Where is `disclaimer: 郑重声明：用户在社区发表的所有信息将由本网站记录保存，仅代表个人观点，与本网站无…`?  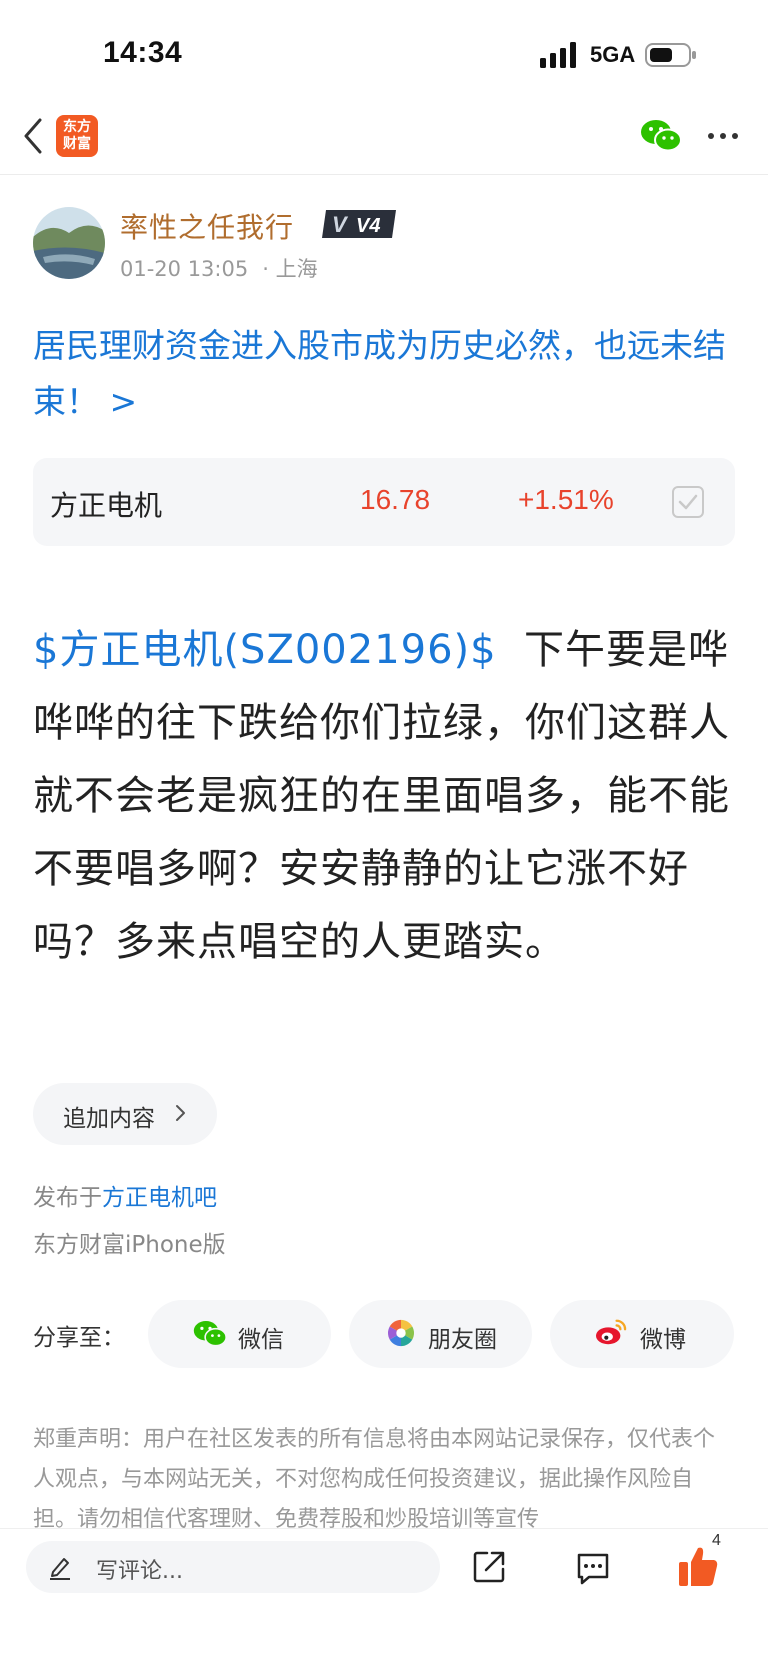
disclaimer: 郑重声明：用户在社区发表的所有信息将由本网站记录保存，仅代表个人观点，与本网站无… is located at coordinates (374, 1479).